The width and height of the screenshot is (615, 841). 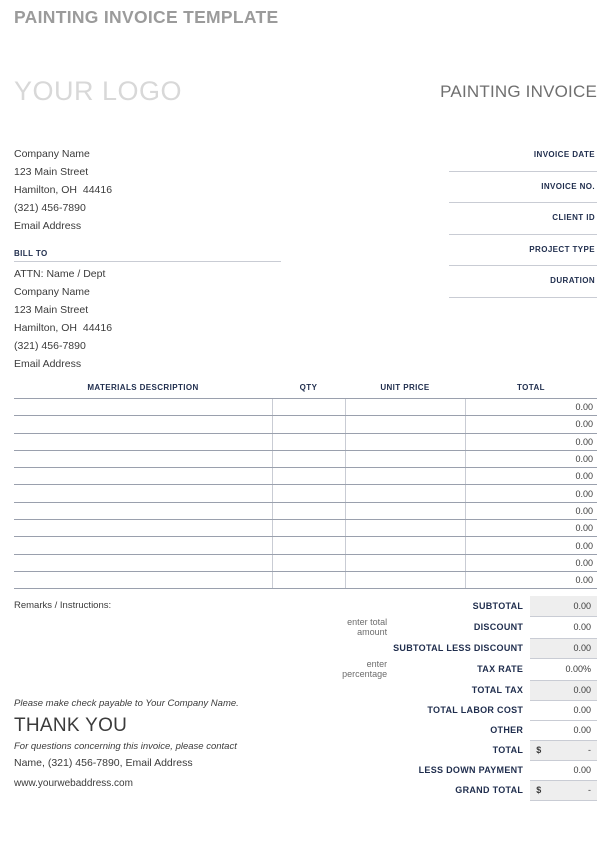 I want to click on meta-field-row: INVOICE NO., so click(x=523, y=187).